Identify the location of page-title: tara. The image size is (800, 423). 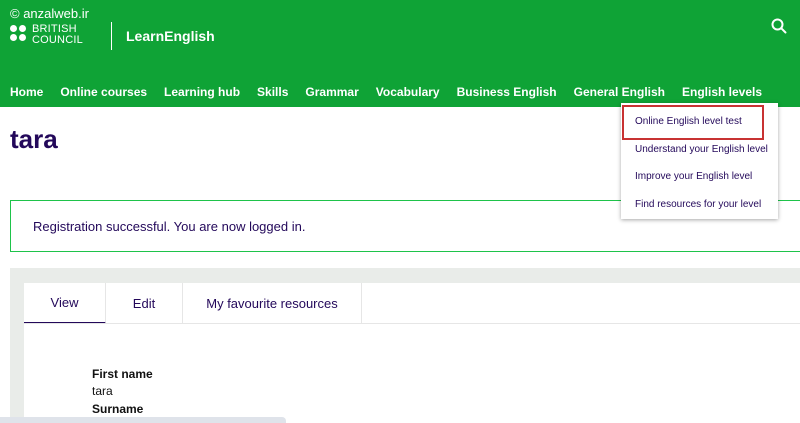
(34, 139).